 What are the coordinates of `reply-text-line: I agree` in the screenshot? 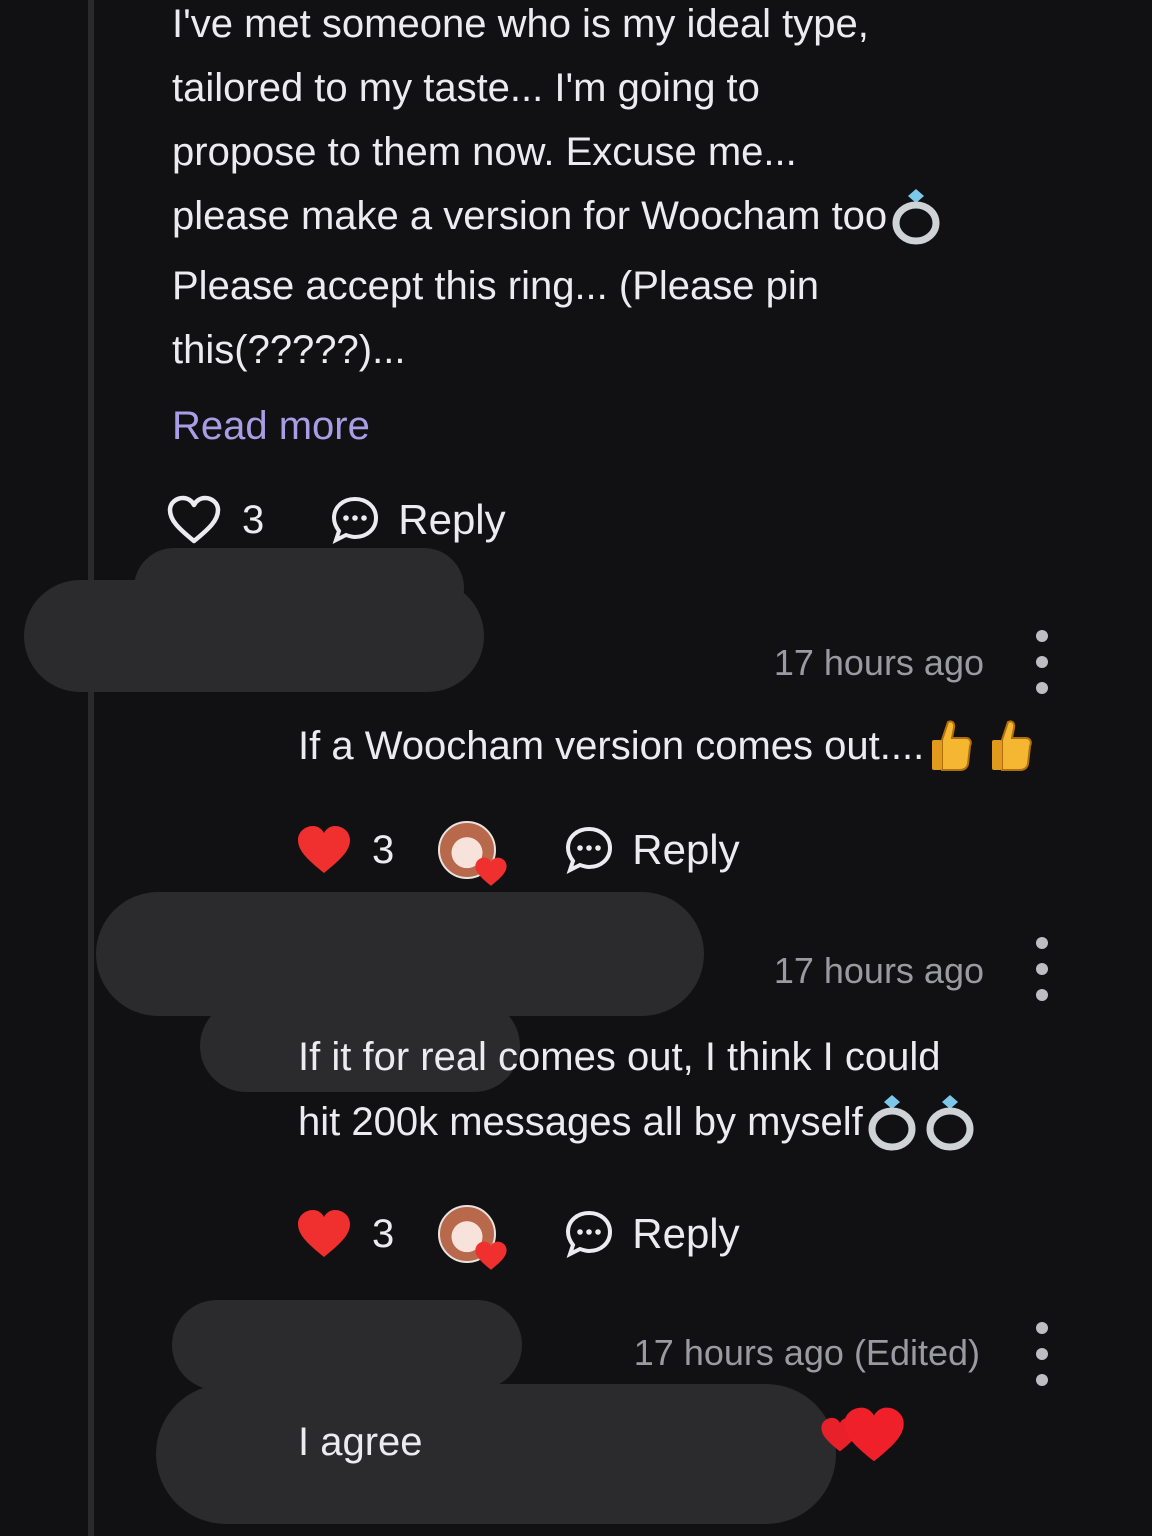 It's located at (360, 1442).